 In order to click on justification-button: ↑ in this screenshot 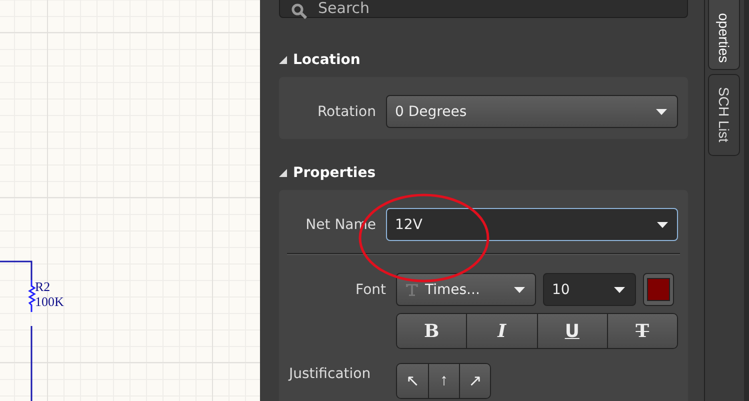, I will do `click(443, 381)`.